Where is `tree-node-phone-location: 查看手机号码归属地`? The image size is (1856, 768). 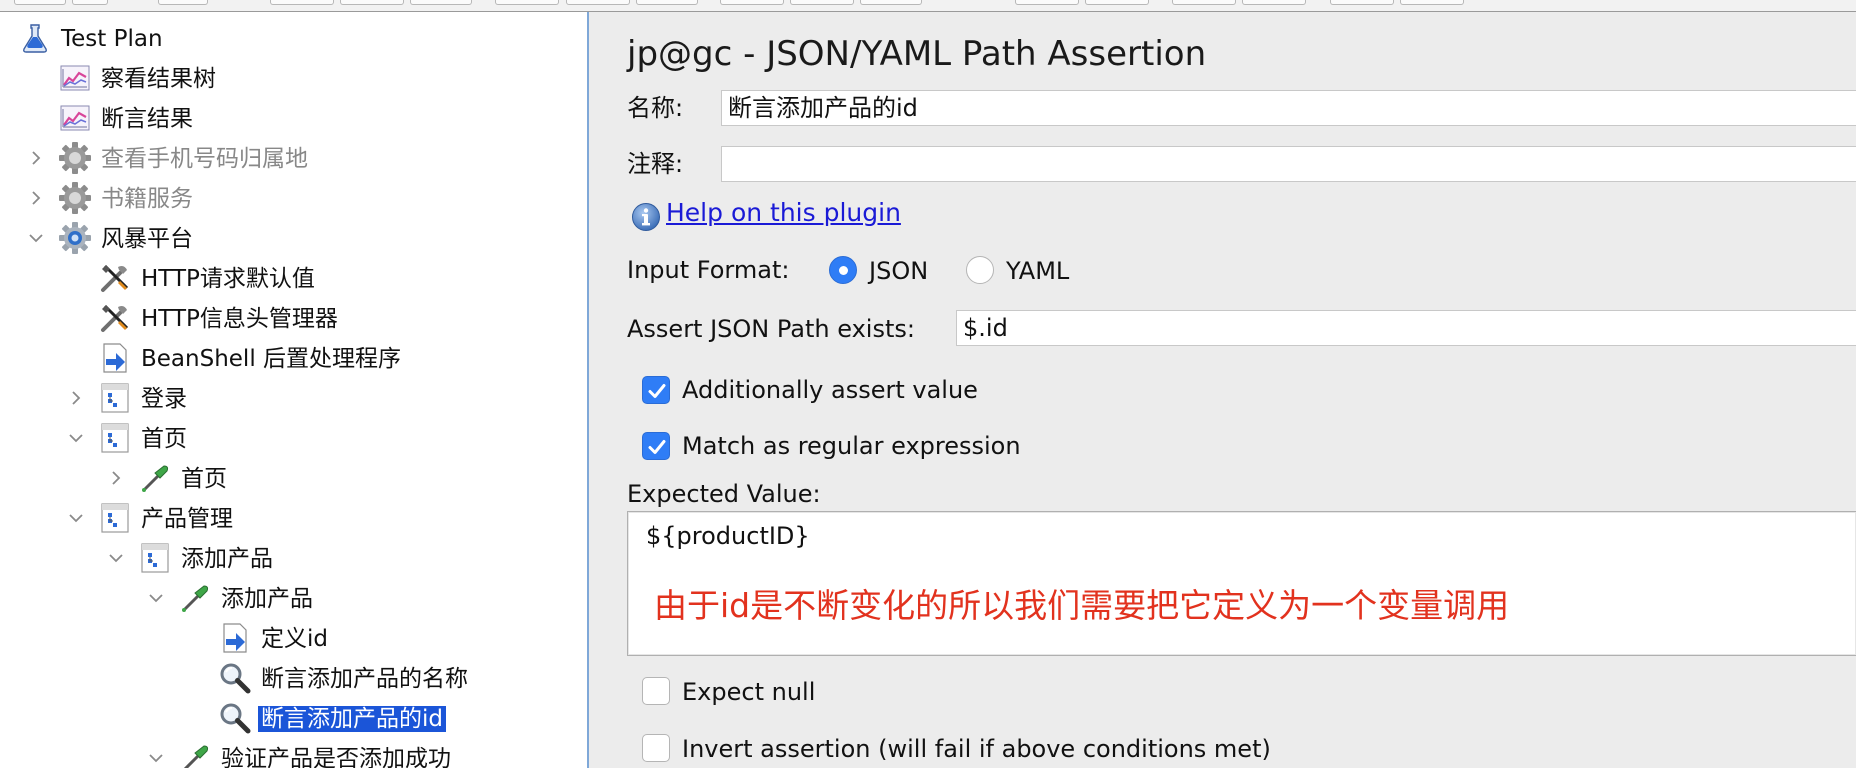 tree-node-phone-location: 查看手机号码归属地 is located at coordinates (293, 158).